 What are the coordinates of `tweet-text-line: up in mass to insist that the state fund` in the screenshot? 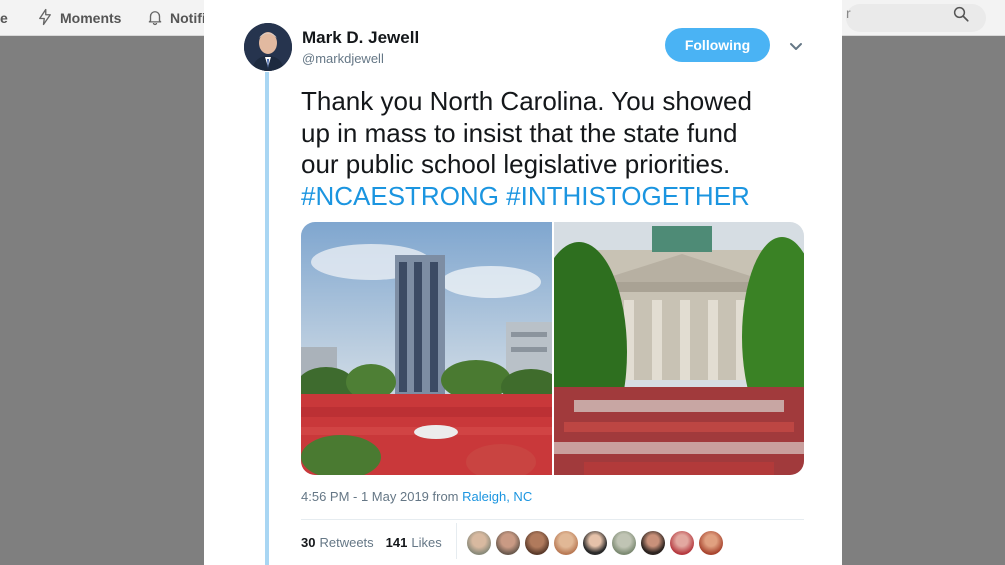 It's located at (519, 132).